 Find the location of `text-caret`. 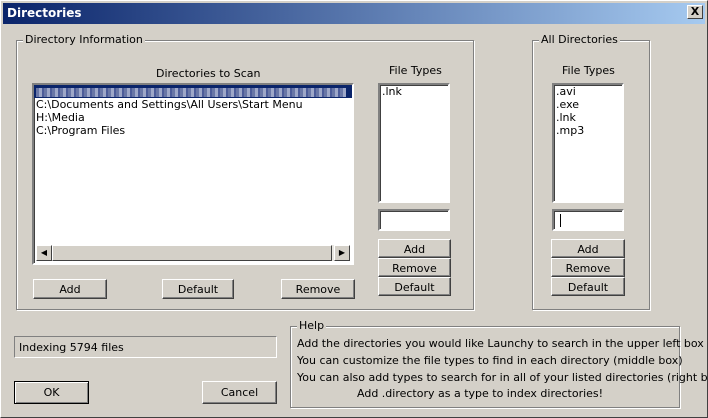

text-caret is located at coordinates (560, 220).